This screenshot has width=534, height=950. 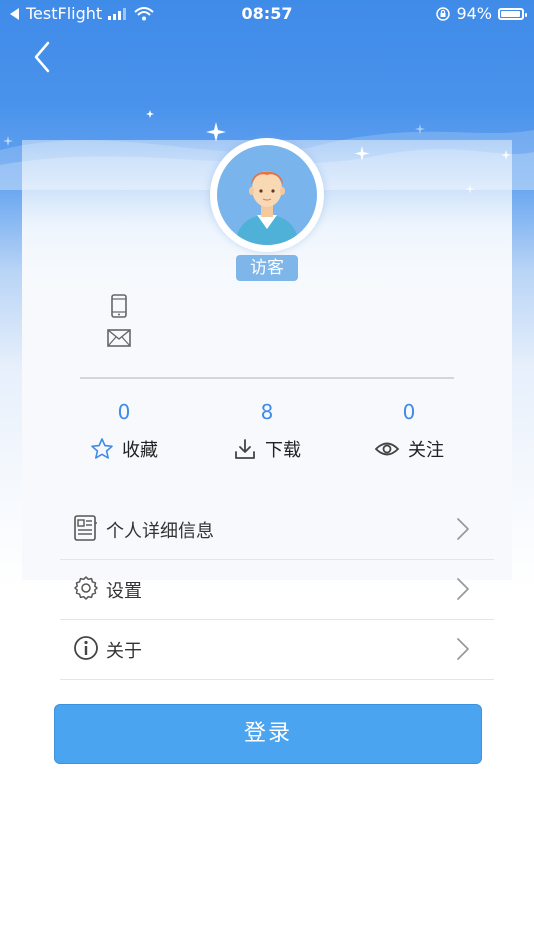 What do you see at coordinates (124, 591) in the screenshot?
I see `menu-item-label: 设置` at bounding box center [124, 591].